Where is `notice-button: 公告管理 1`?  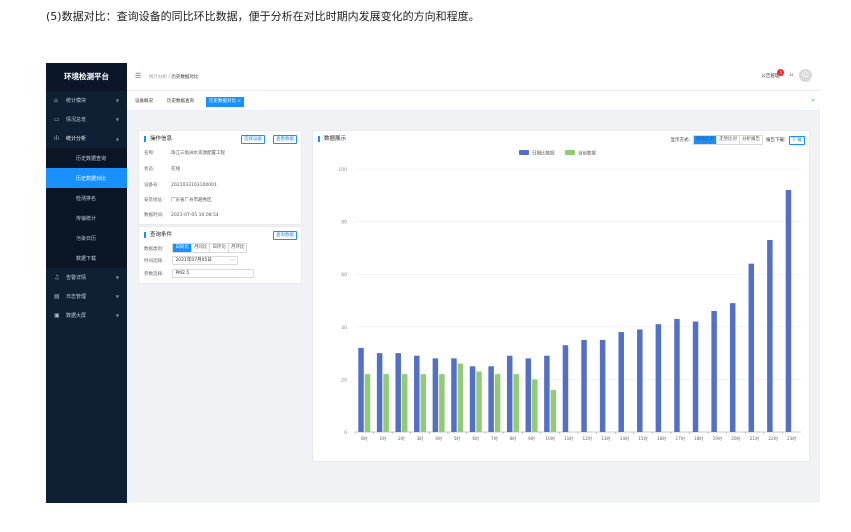 notice-button: 公告管理 1 is located at coordinates (773, 73).